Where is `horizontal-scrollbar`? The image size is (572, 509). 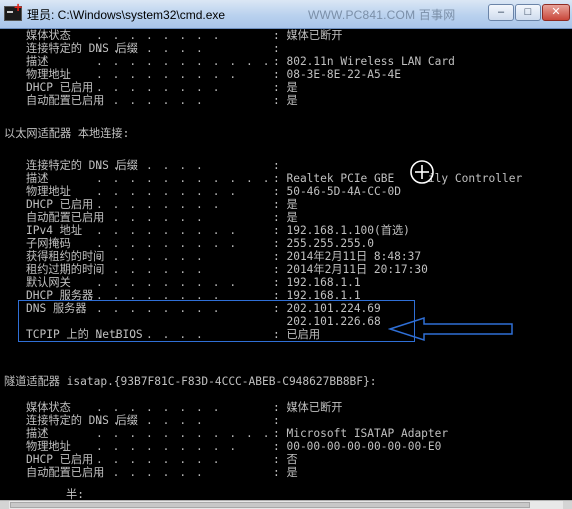
horizontal-scrollbar is located at coordinates (286, 504).